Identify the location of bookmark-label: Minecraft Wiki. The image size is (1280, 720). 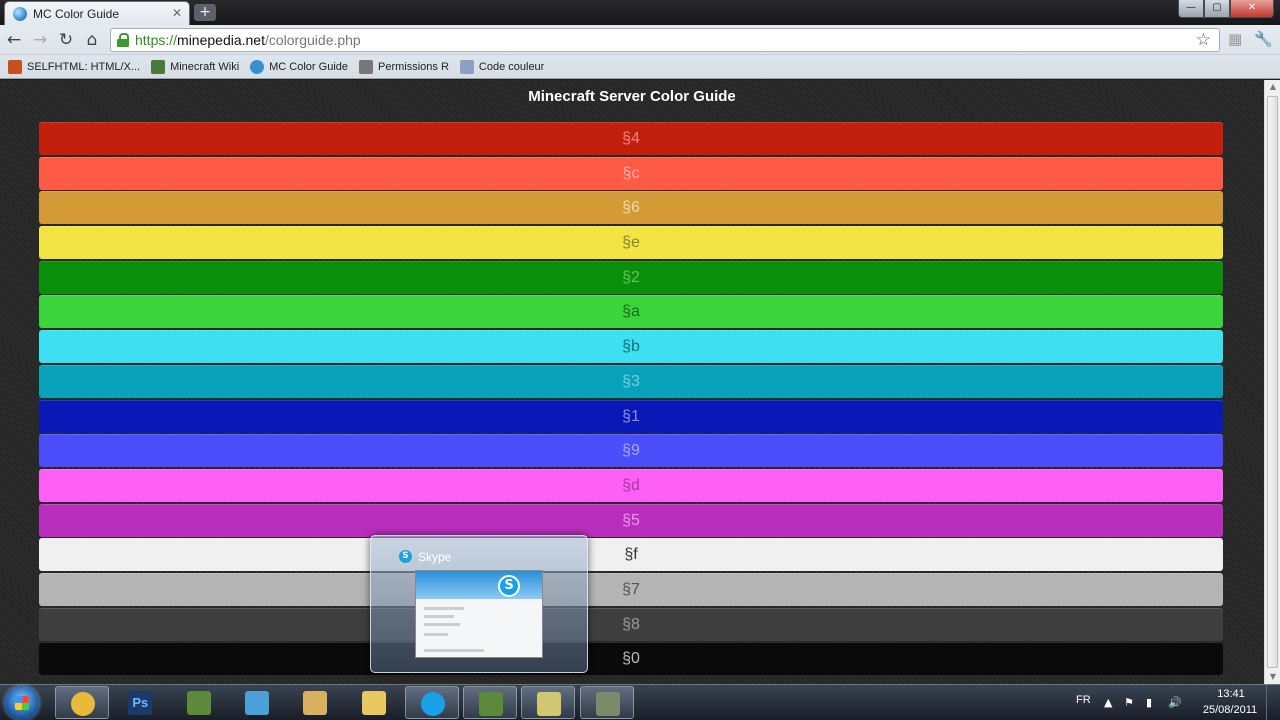
(205, 66).